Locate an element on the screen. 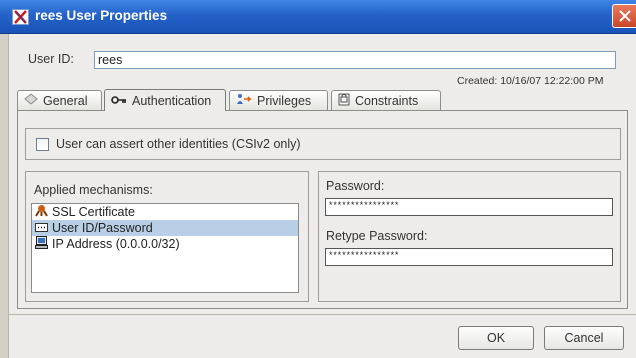 Image resolution: width=636 pixels, height=358 pixels. ok-button: OK is located at coordinates (496, 338).